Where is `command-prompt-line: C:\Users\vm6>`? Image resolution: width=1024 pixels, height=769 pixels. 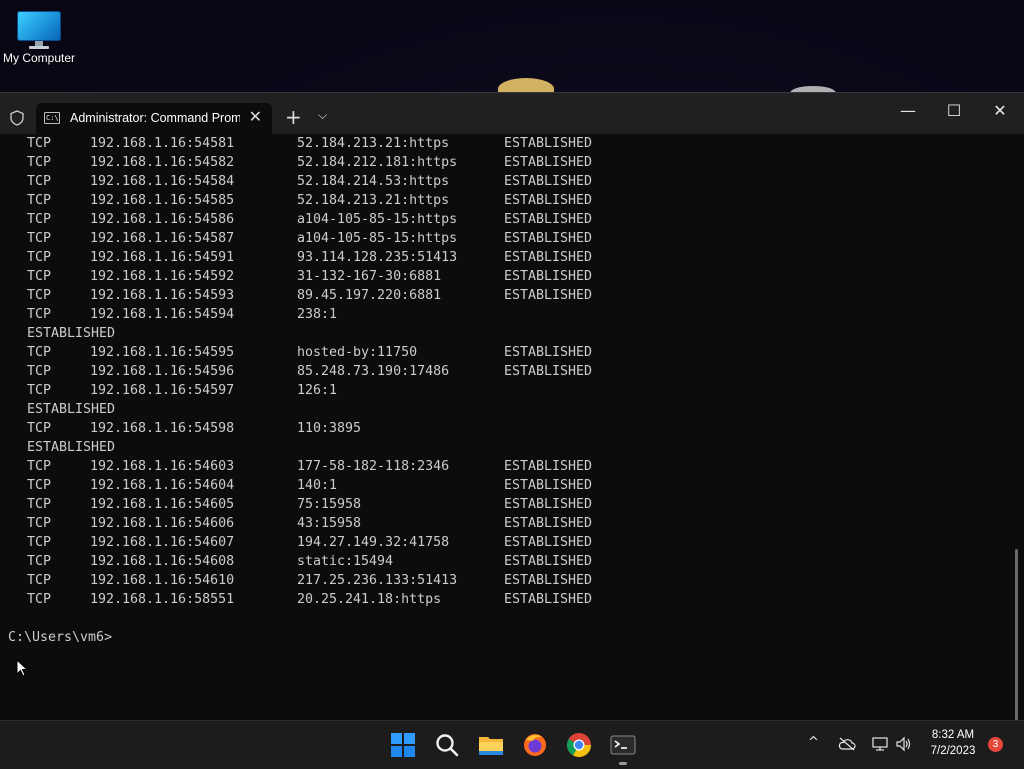 command-prompt-line: C:\Users\vm6> is located at coordinates (60, 637).